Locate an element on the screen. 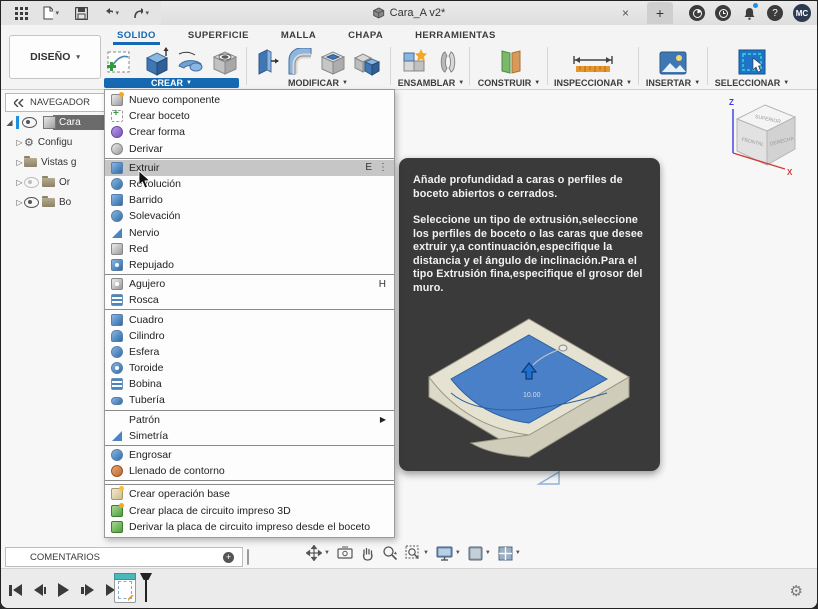  help-icon: ? is located at coordinates (775, 13).